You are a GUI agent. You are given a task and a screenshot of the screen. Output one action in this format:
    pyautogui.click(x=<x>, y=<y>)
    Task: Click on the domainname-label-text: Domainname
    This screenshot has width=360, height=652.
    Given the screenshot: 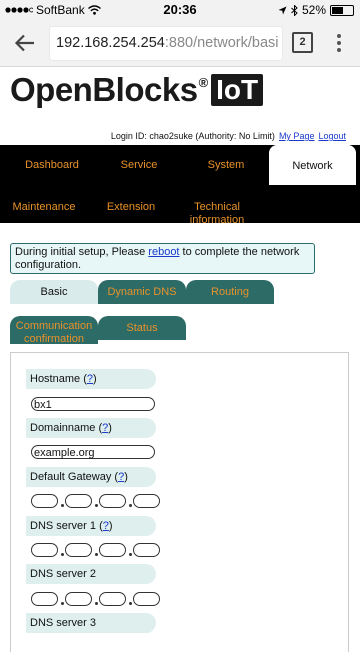 What is the action you would take?
    pyautogui.click(x=63, y=428)
    